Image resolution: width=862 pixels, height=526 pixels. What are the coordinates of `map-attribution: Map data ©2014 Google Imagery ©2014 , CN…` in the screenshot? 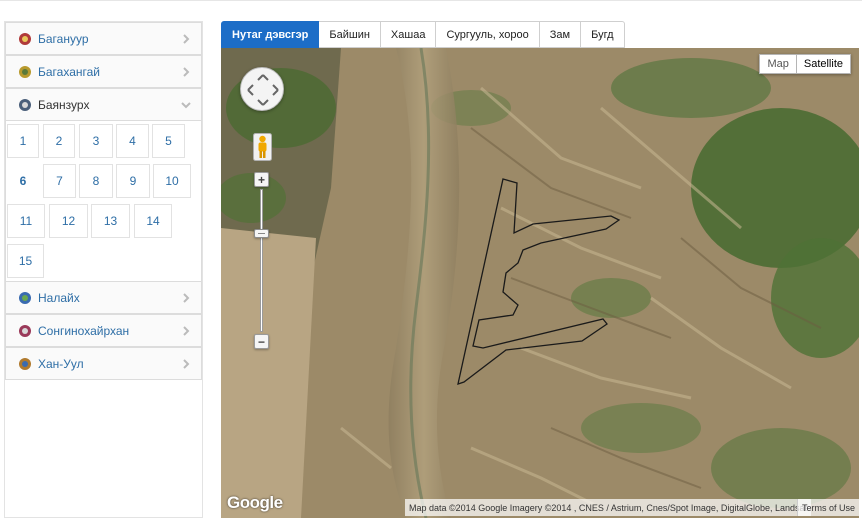 It's located at (608, 507).